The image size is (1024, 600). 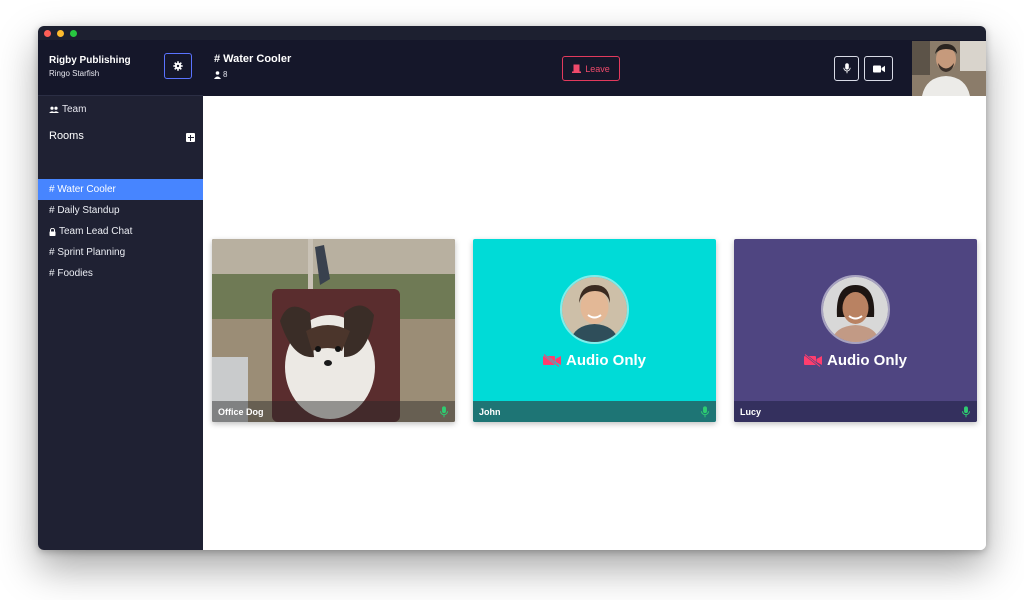 I want to click on user-icon, so click(x=217, y=74).